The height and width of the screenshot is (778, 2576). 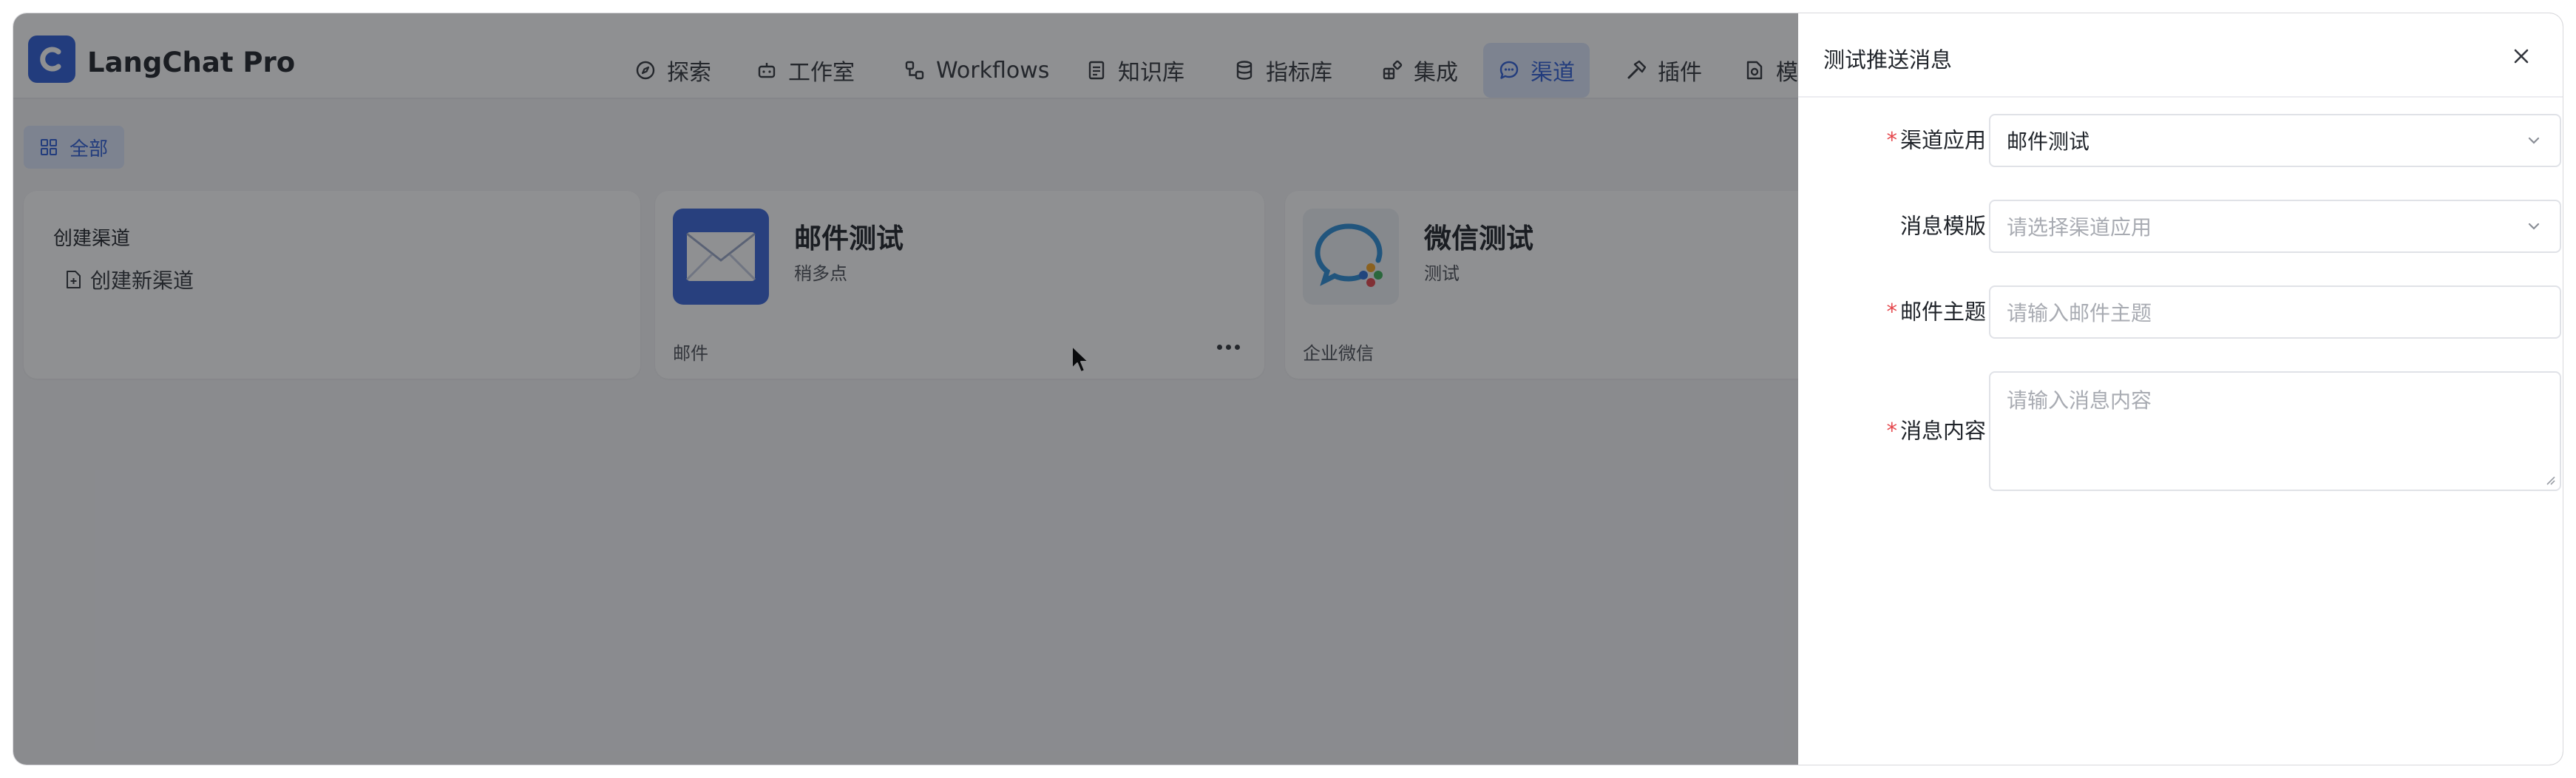 What do you see at coordinates (1936, 431) in the screenshot?
I see `field-label-content: * 消息内容` at bounding box center [1936, 431].